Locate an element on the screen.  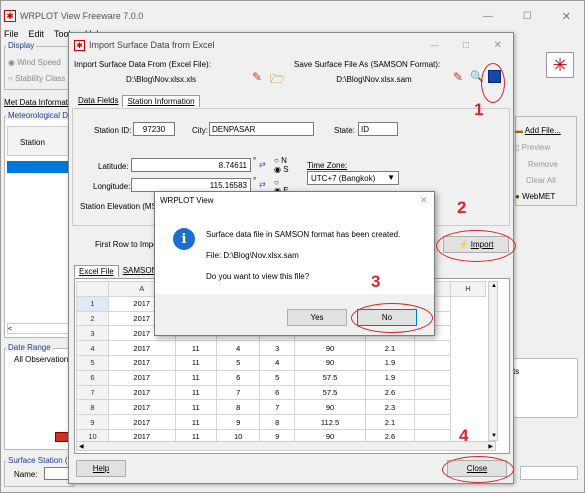
col-header: H is located at coordinates (468, 289).